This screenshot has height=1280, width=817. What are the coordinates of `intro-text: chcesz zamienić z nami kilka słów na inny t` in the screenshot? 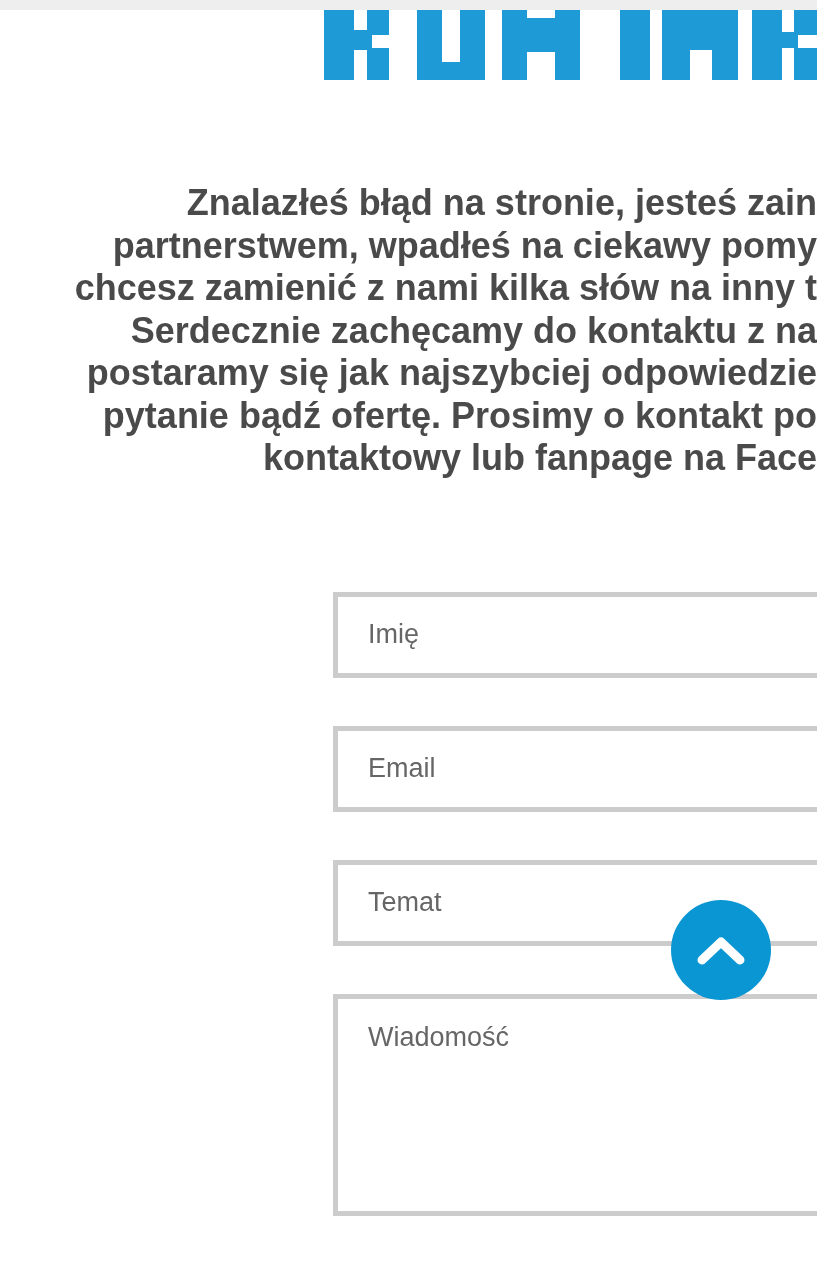 It's located at (445, 288).